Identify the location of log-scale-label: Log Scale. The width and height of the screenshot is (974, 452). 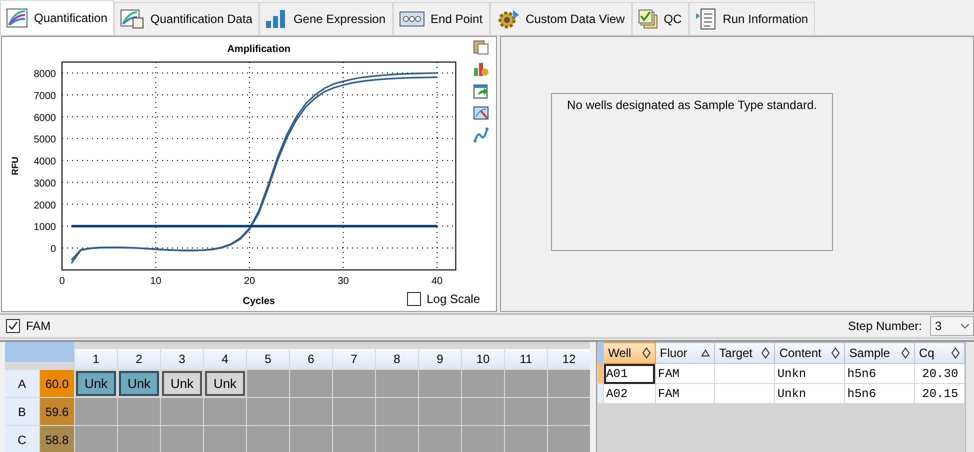
(453, 299).